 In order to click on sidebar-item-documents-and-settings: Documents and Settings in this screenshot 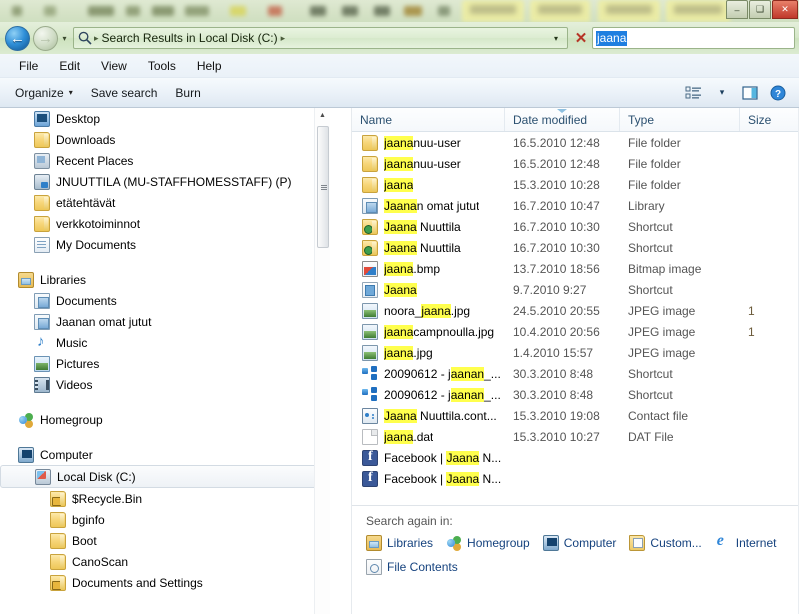, I will do `click(165, 582)`.